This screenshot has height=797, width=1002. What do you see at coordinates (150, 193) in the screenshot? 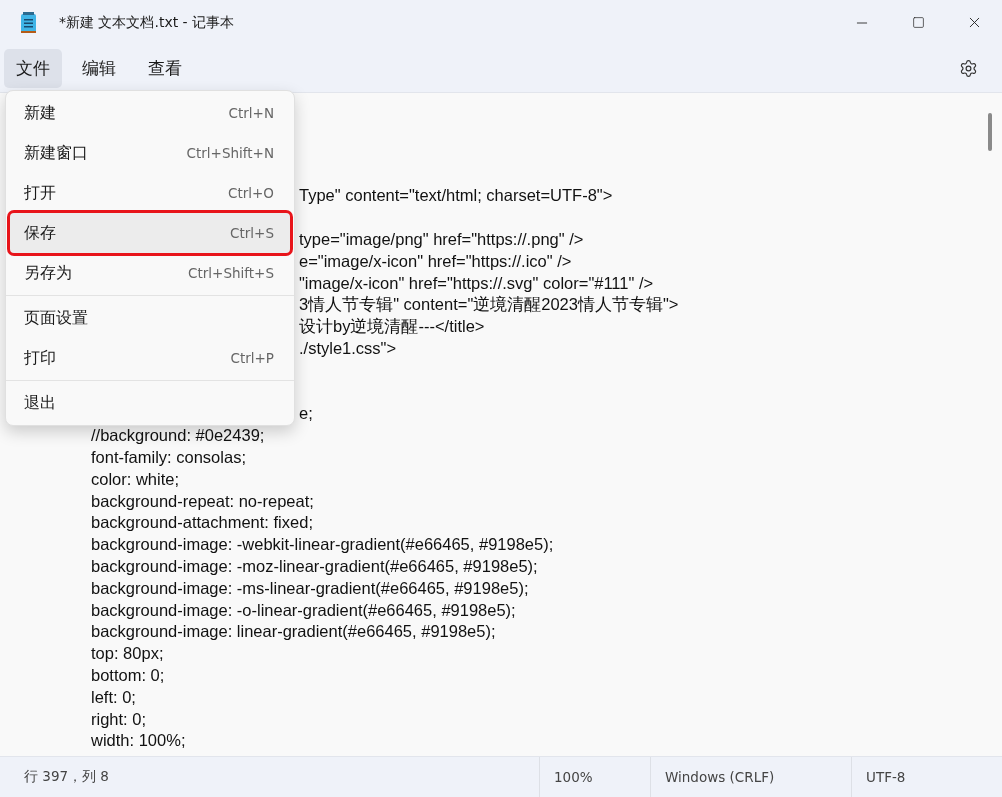
I see `menu-item: 打开 Ctrl+O` at bounding box center [150, 193].